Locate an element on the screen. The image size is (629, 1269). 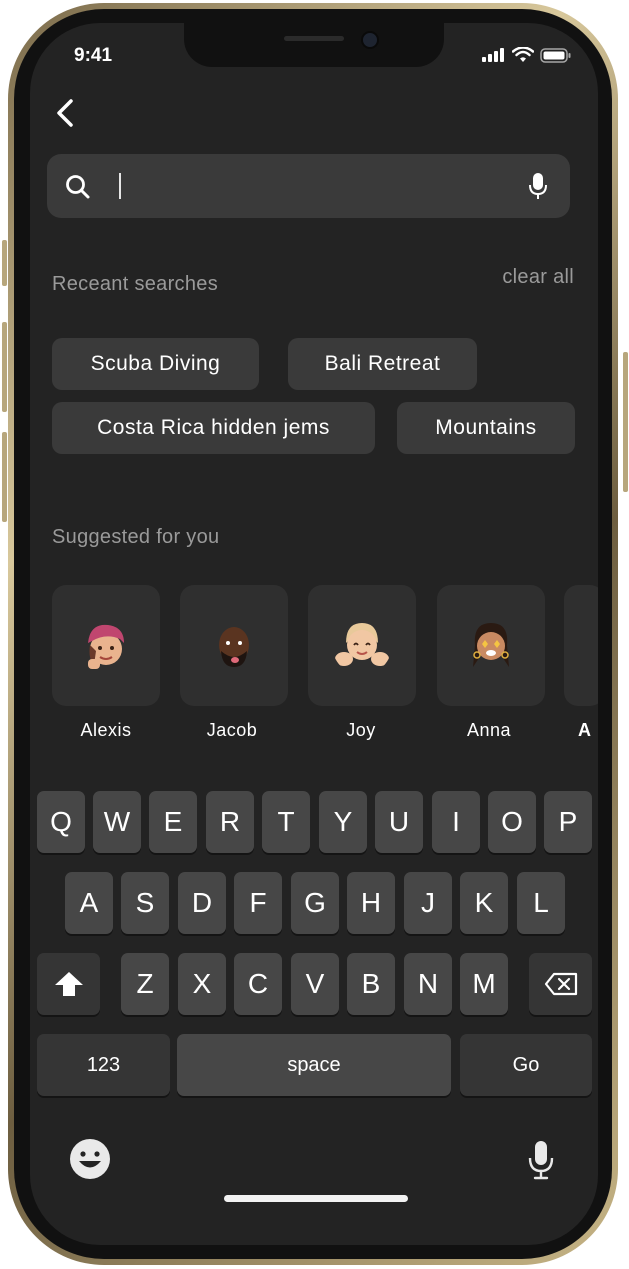
key-c: C is located at coordinates (258, 984).